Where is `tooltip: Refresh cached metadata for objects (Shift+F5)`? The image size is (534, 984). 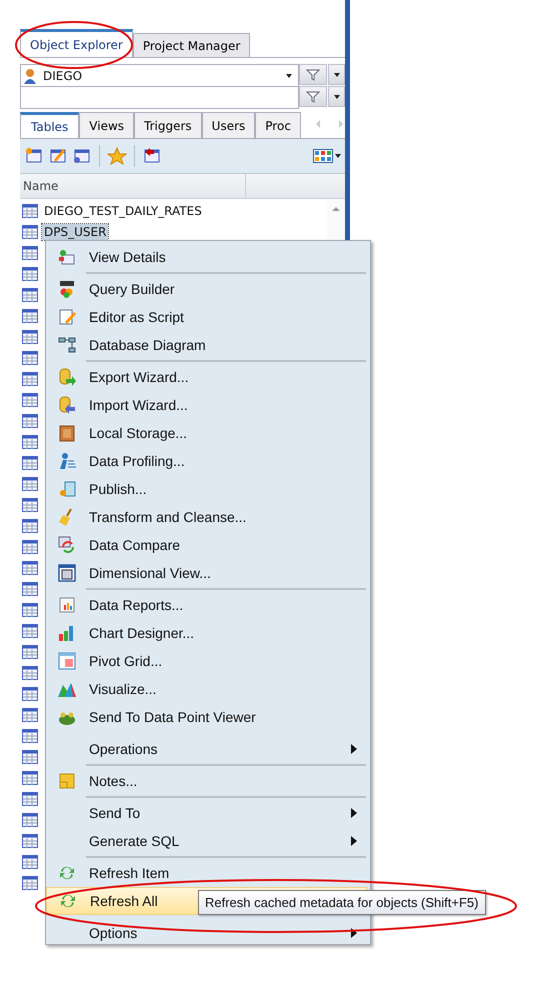 tooltip: Refresh cached metadata for objects (Shift+F5) is located at coordinates (342, 902).